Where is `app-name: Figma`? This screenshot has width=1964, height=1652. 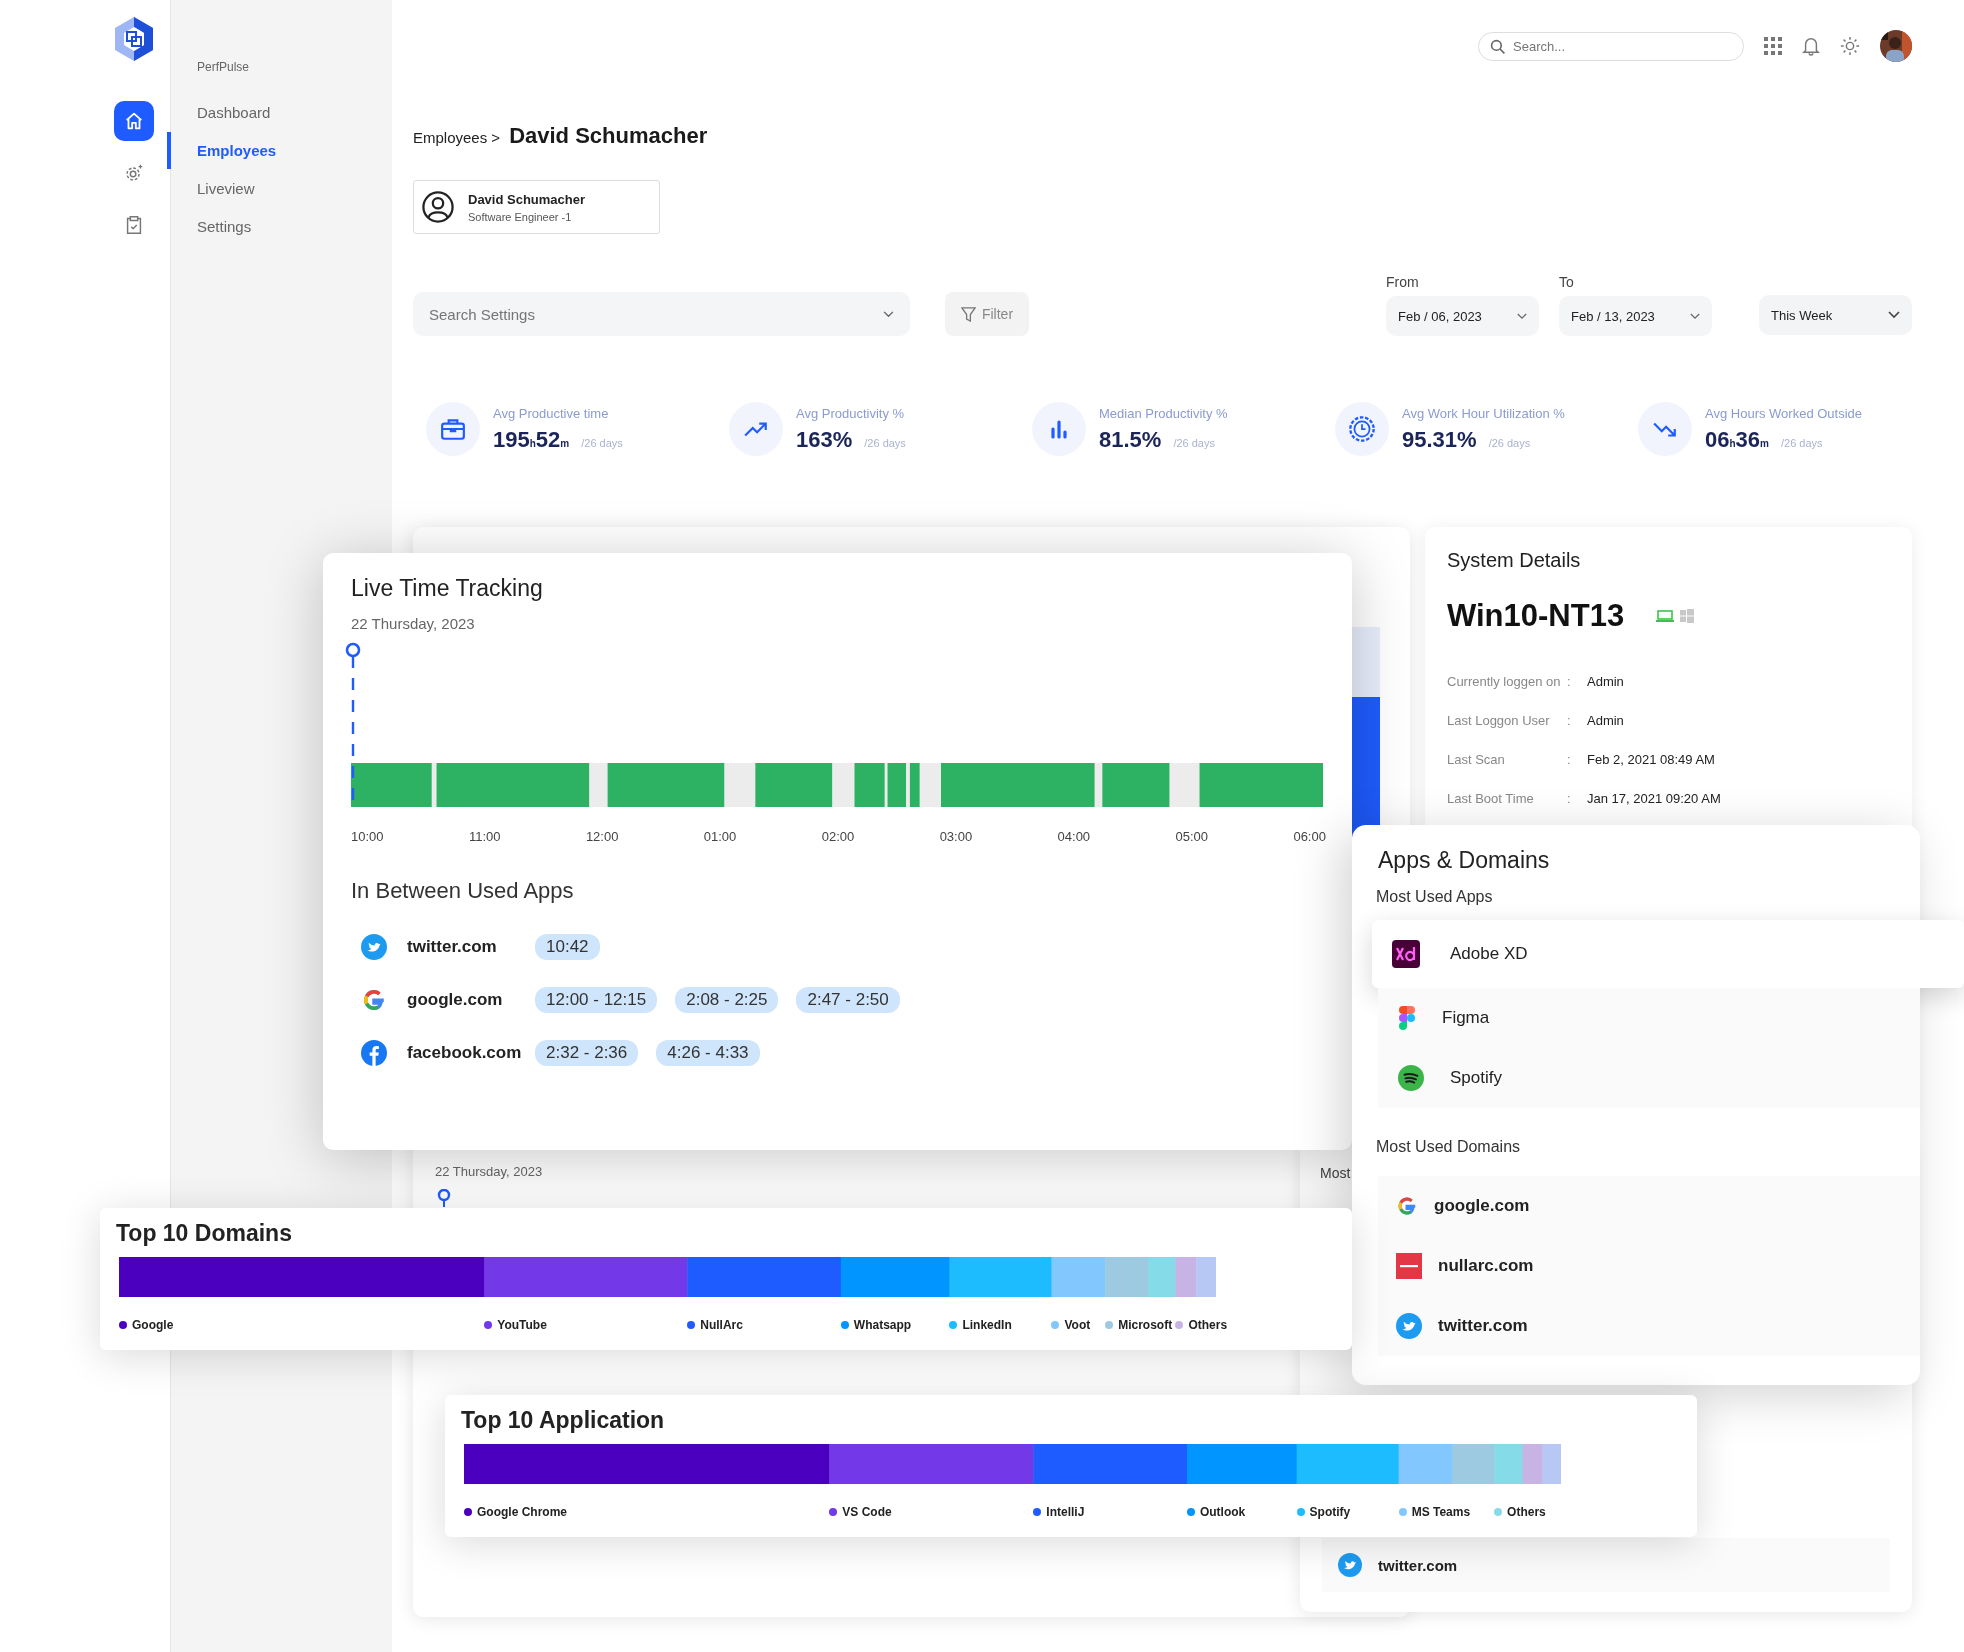
app-name: Figma is located at coordinates (1466, 1018).